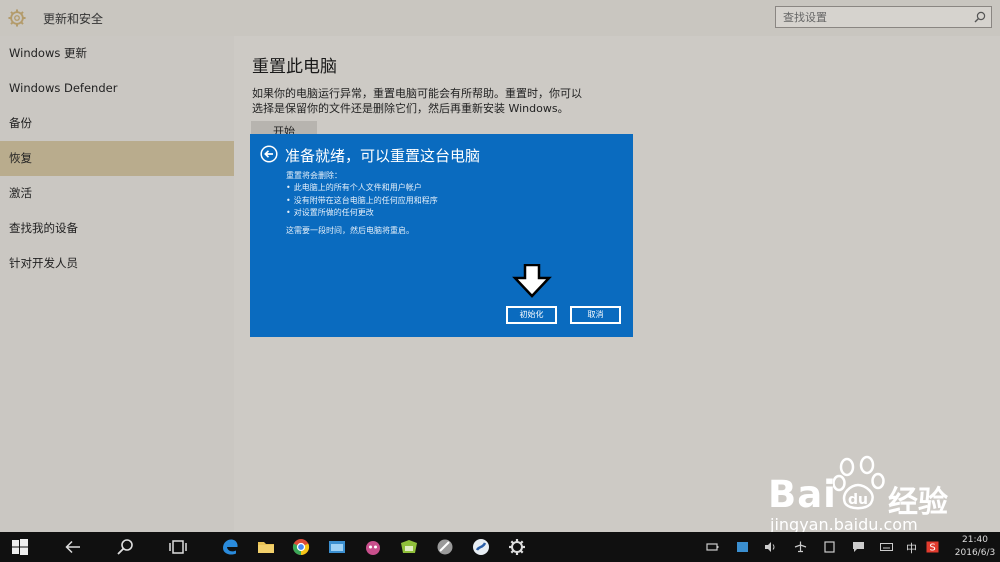  What do you see at coordinates (373, 547) in the screenshot?
I see `game-app-icon` at bounding box center [373, 547].